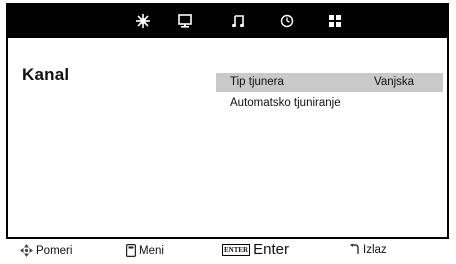  I want to click on menu-item-tuner-type: Tip tjunera Vanjska, so click(329, 82).